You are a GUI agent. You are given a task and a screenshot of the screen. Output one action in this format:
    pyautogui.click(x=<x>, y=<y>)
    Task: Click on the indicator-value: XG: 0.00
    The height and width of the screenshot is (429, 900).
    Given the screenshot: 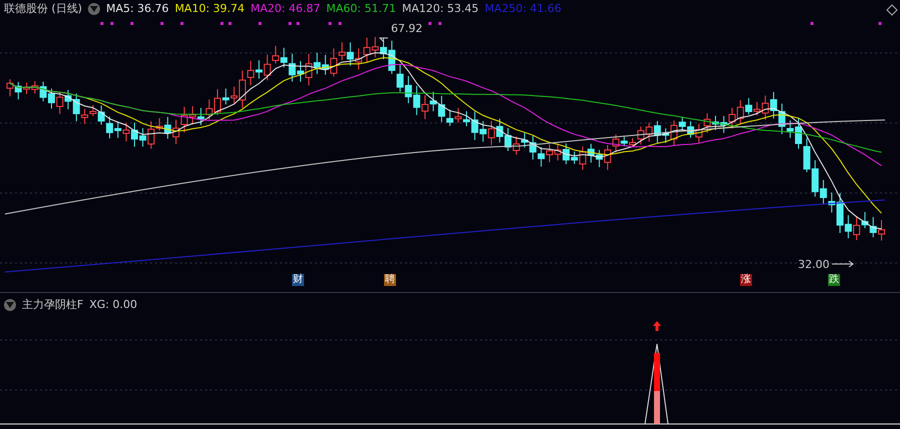 What is the action you would take?
    pyautogui.click(x=113, y=304)
    